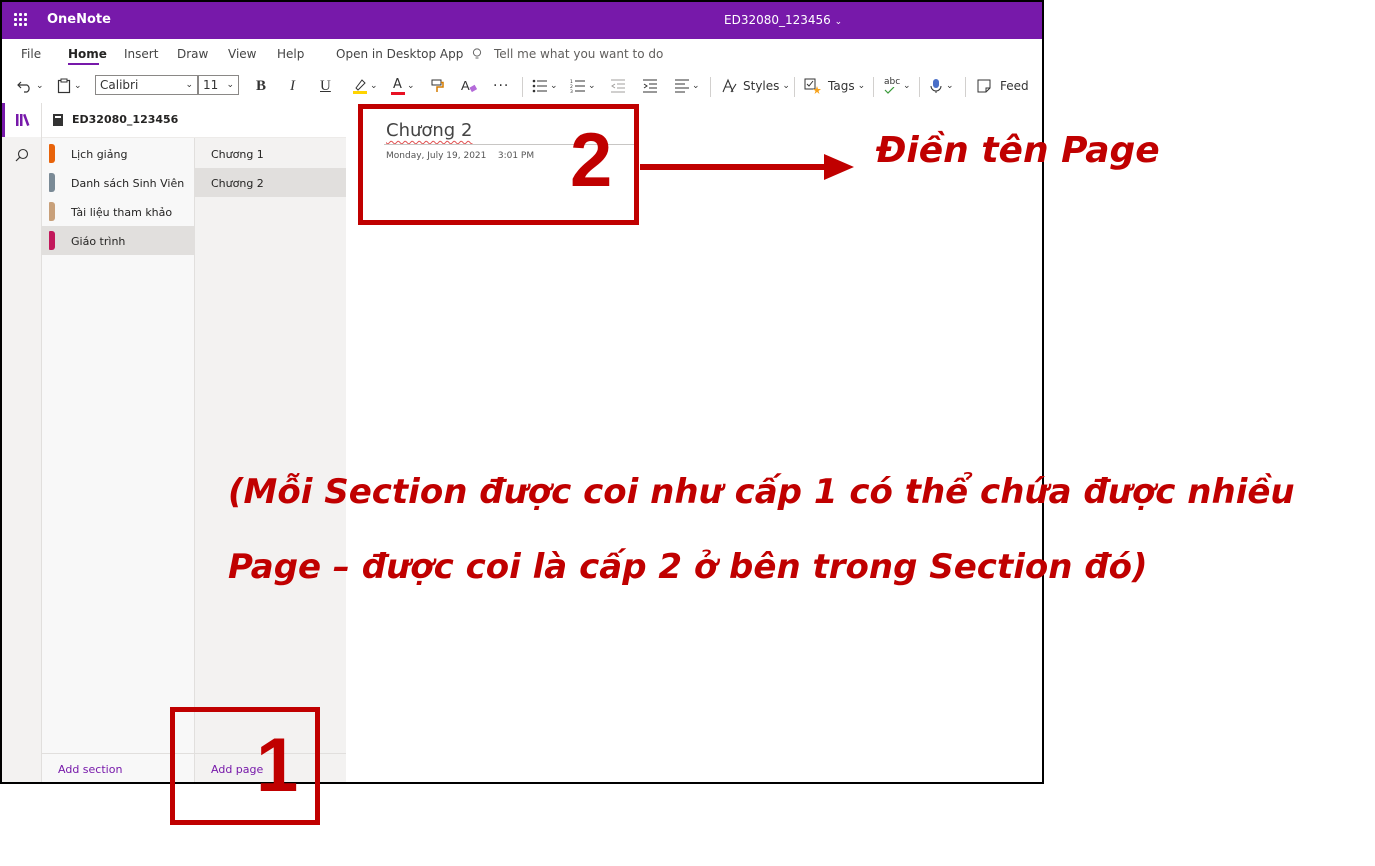  I want to click on undo-icon, so click(23, 87).